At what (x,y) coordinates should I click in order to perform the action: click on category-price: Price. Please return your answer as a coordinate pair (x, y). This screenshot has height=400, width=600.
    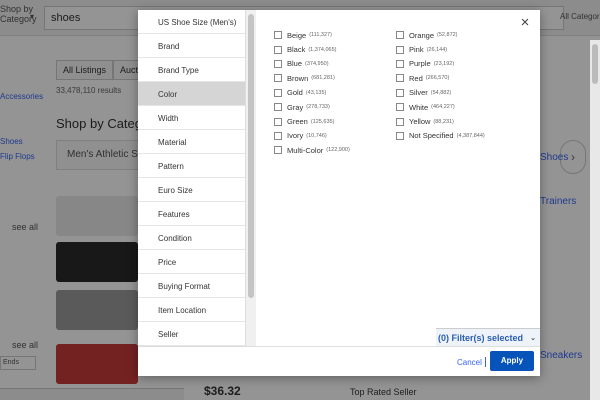
    Looking at the image, I should click on (191, 262).